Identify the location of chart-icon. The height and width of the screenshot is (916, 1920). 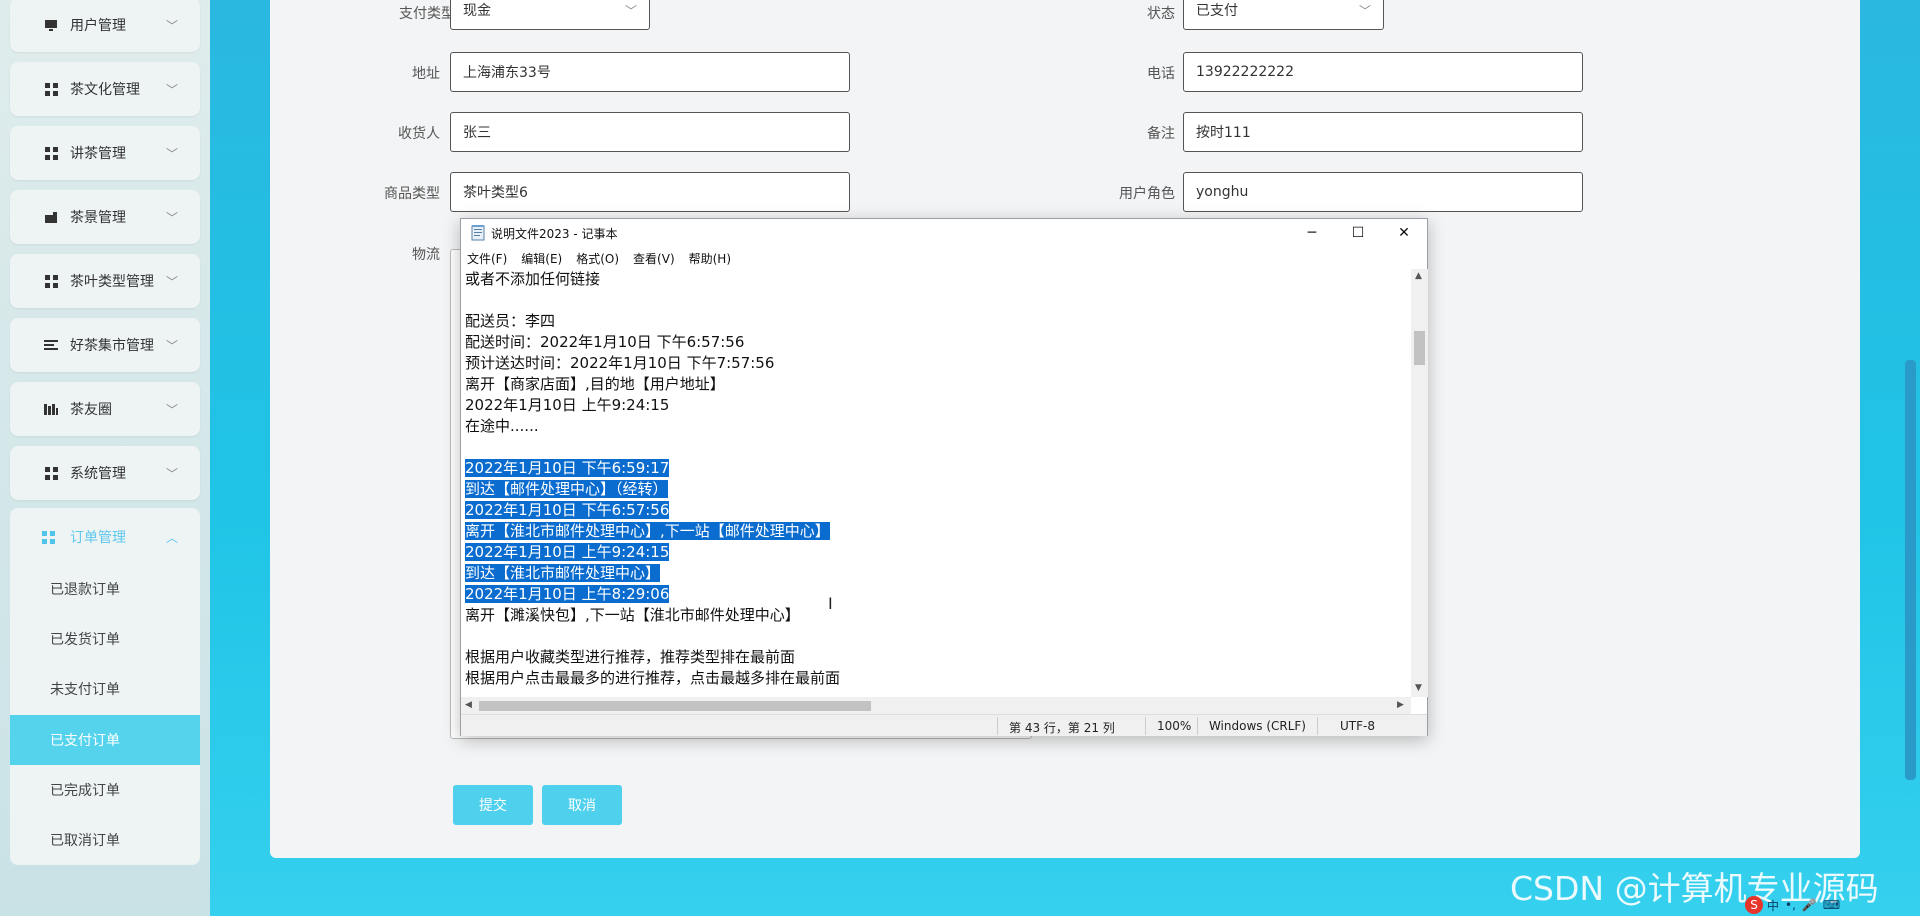
(51, 409).